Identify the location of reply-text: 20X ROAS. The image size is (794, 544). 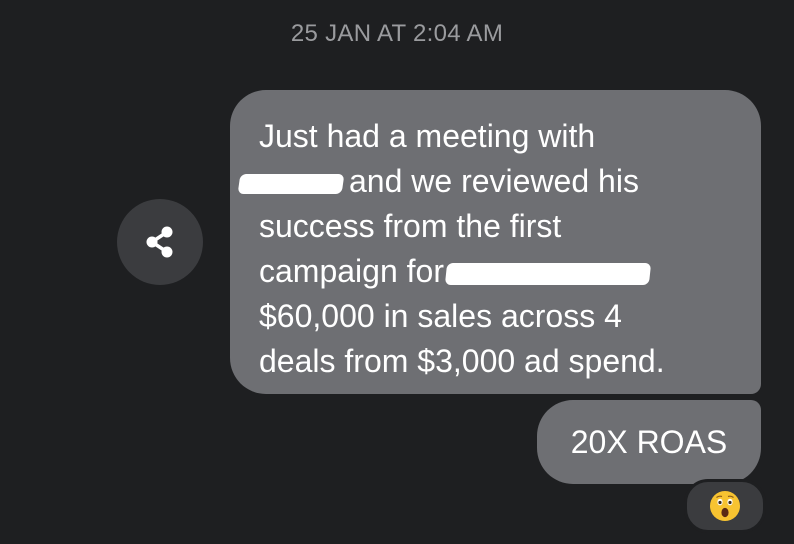
(649, 441).